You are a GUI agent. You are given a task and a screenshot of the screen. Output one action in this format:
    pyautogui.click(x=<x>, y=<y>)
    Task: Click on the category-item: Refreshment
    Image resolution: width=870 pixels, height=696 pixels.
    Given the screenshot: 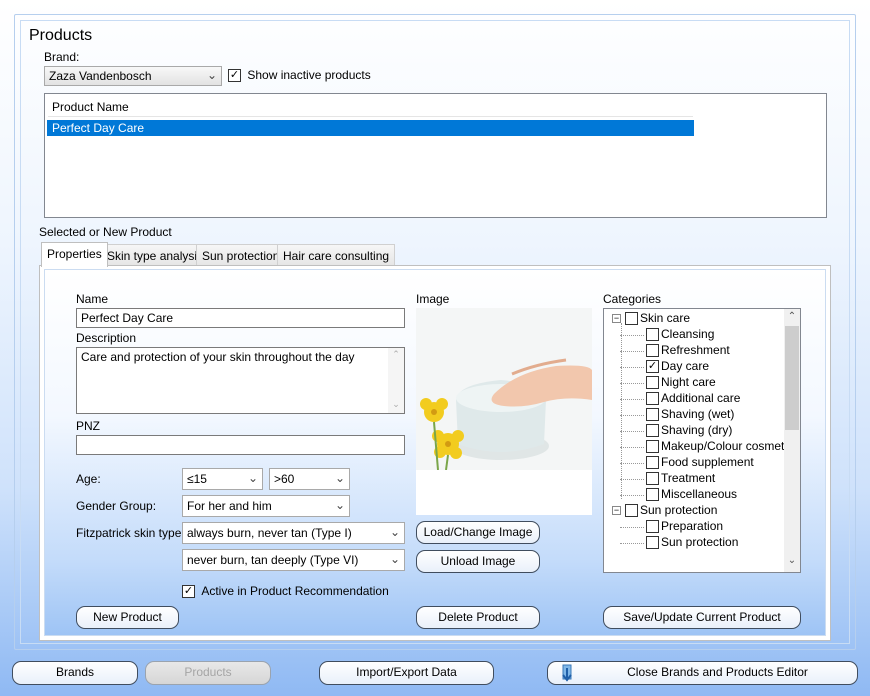 What is the action you would take?
    pyautogui.click(x=675, y=351)
    